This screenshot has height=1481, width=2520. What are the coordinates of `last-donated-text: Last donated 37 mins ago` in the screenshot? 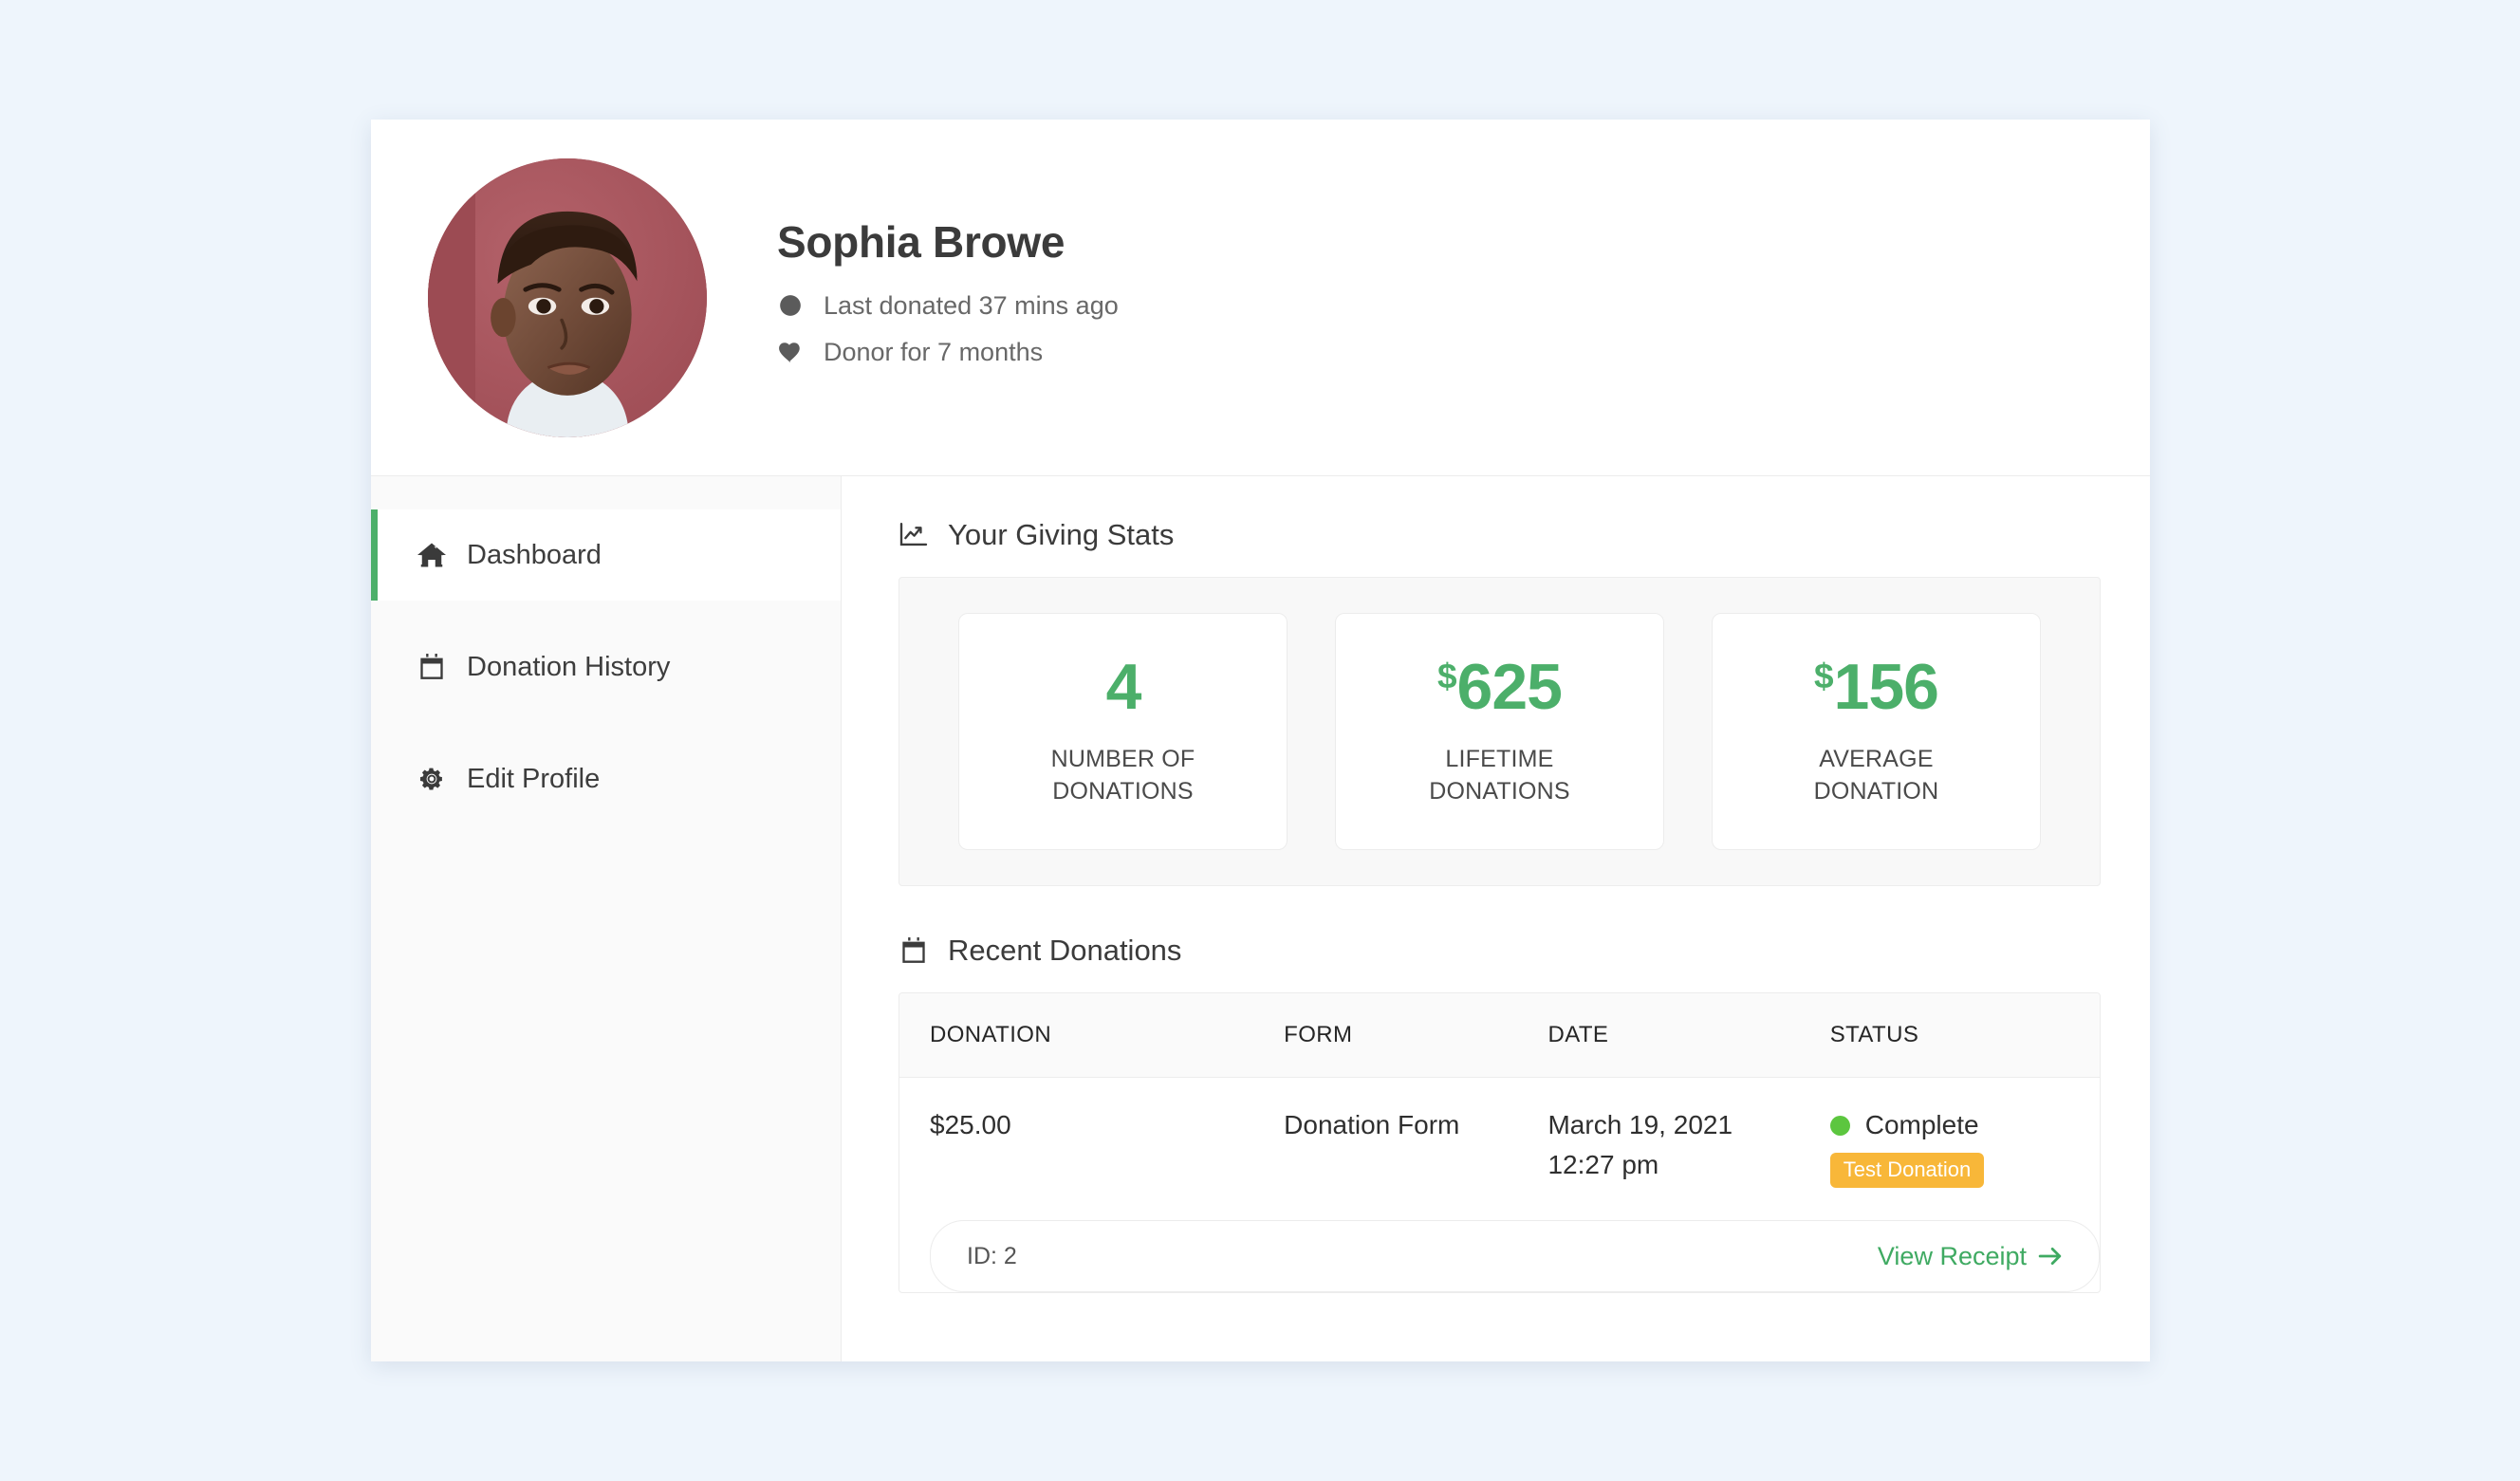 It's located at (971, 305).